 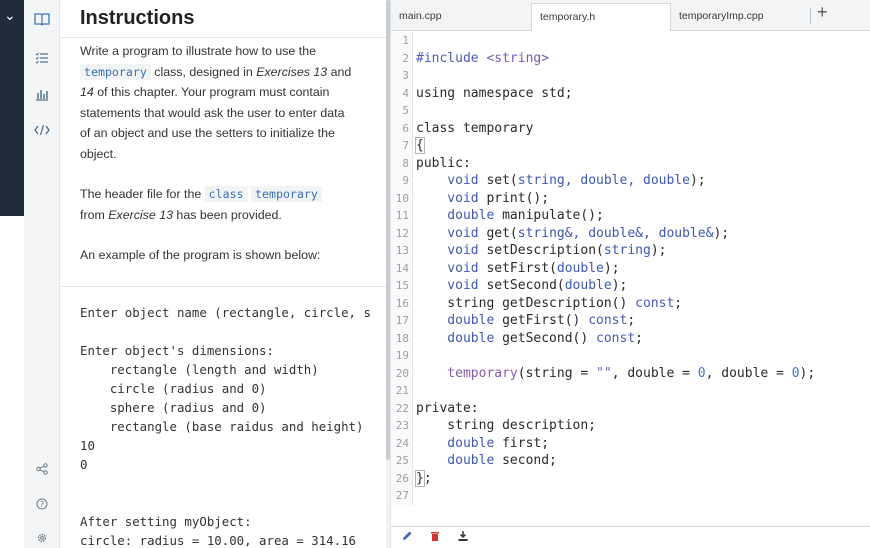 What do you see at coordinates (572, 234) in the screenshot?
I see `code-line: void get(string&, double&, double&);` at bounding box center [572, 234].